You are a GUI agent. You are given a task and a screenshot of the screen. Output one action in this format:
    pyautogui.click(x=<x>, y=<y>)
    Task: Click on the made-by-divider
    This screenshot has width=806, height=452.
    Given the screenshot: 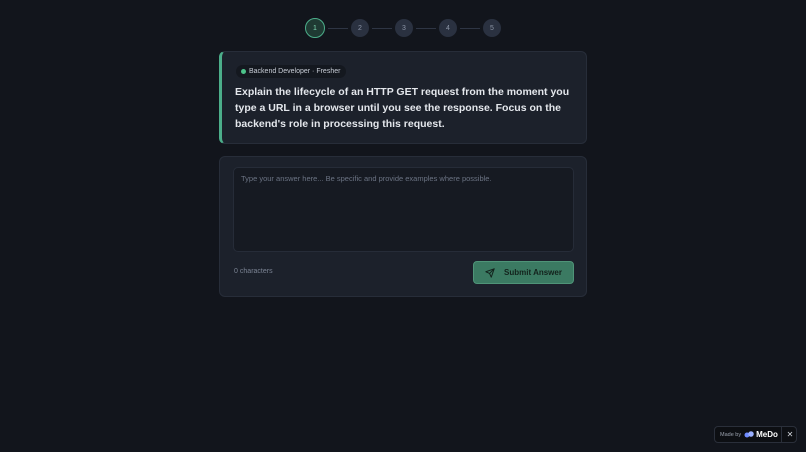 What is the action you would take?
    pyautogui.click(x=781, y=434)
    